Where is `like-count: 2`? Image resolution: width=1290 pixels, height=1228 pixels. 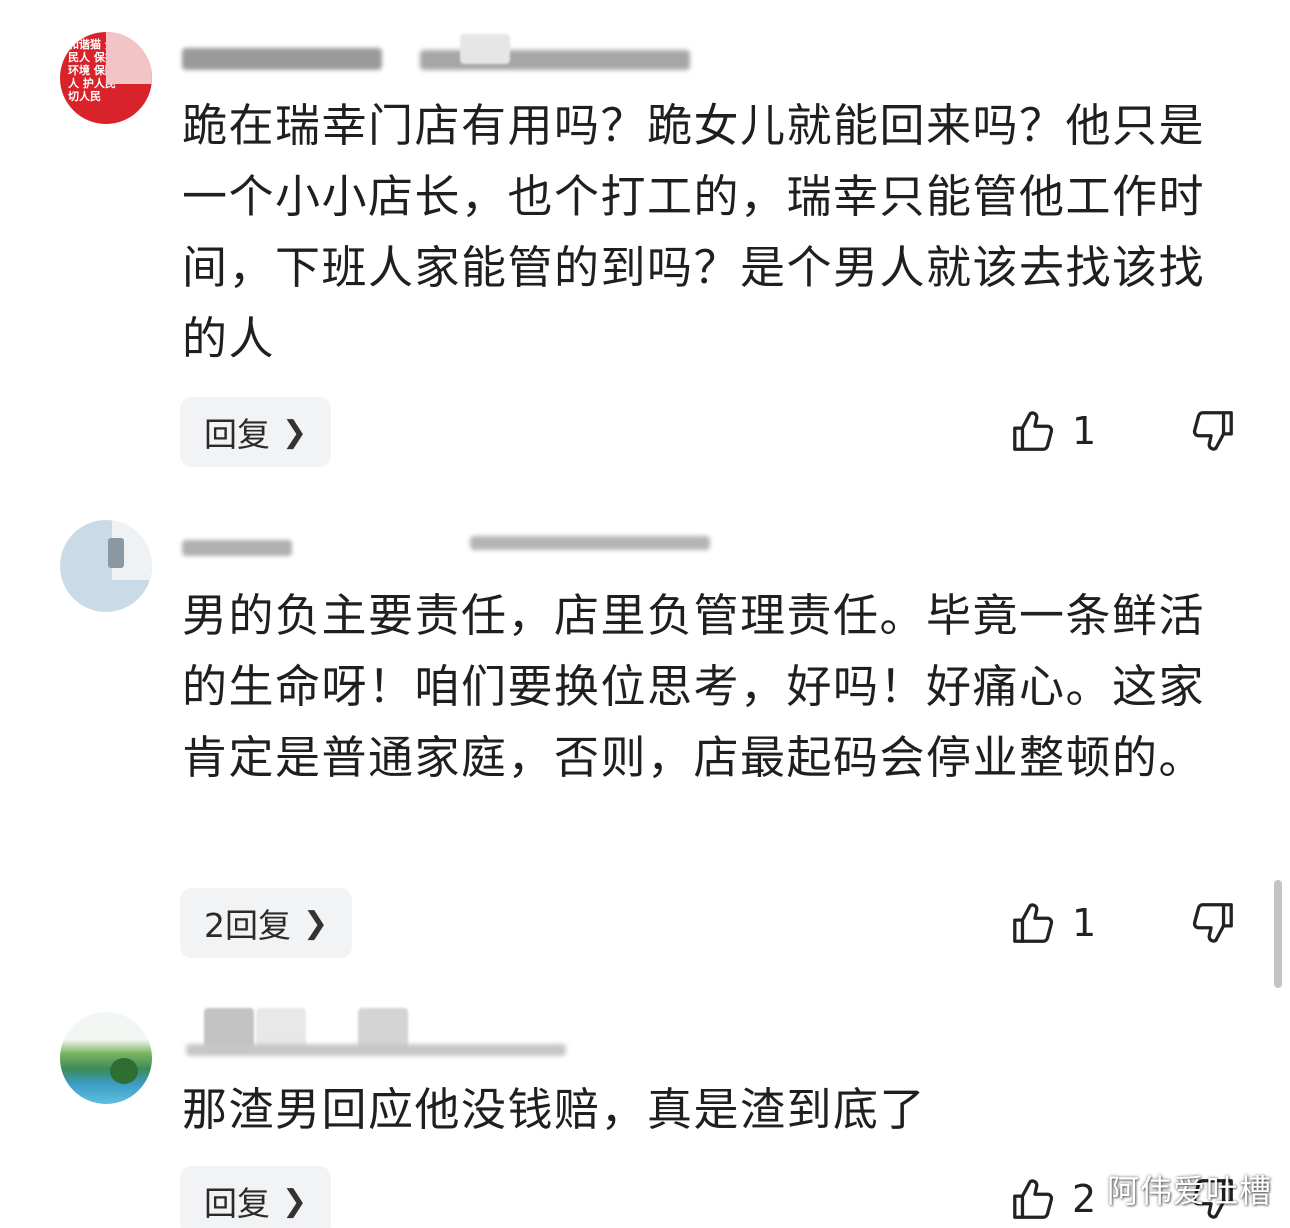
like-count: 2 is located at coordinates (1084, 1199).